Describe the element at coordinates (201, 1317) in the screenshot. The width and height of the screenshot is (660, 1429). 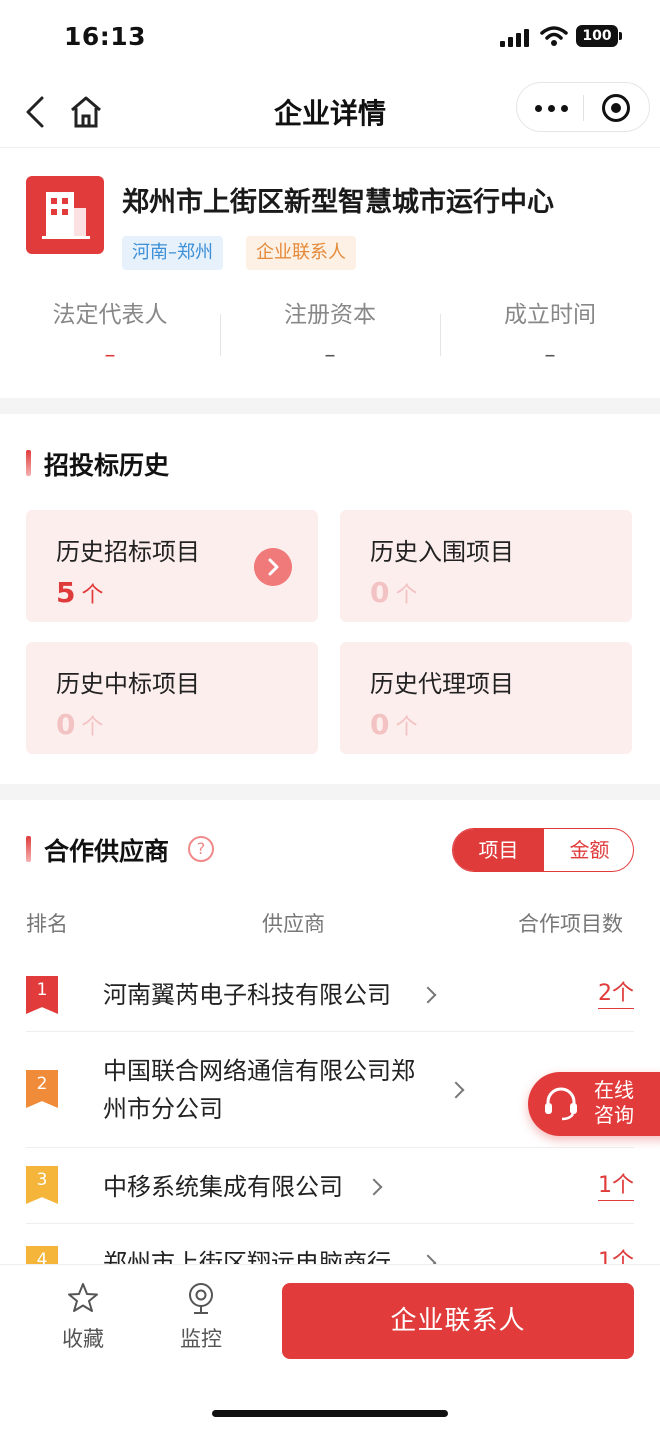
I see `monitor-button: 监控` at that location.